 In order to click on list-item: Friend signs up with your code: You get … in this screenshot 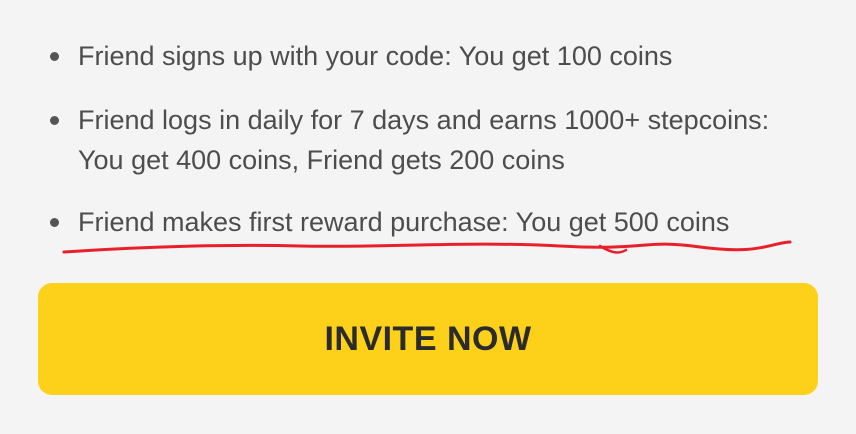, I will do `click(435, 56)`.